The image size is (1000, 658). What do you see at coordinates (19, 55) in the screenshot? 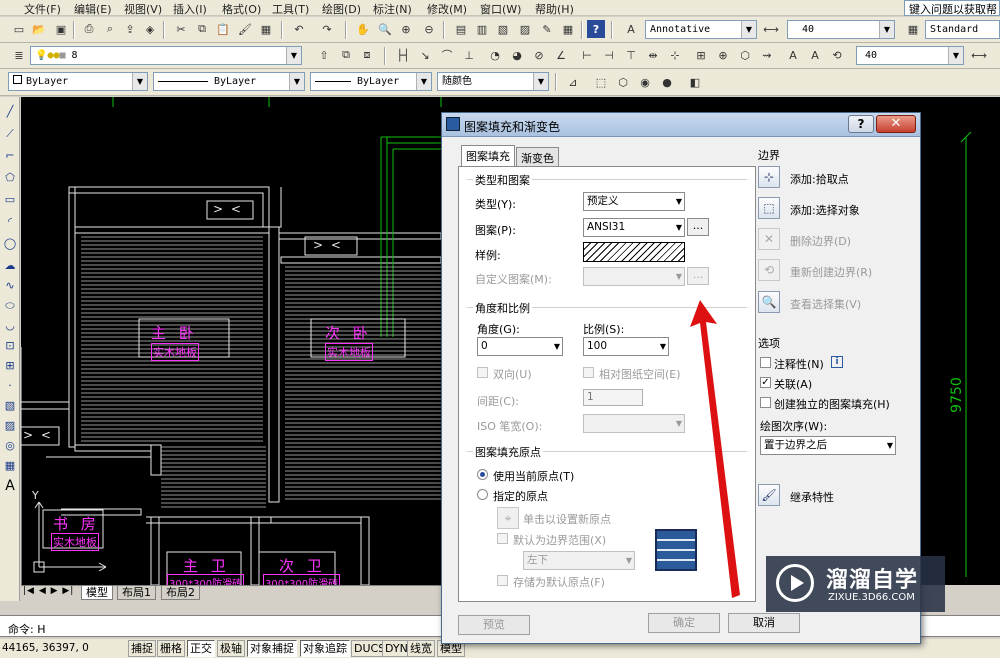
I see `layer-manager-icon: ≣` at bounding box center [19, 55].